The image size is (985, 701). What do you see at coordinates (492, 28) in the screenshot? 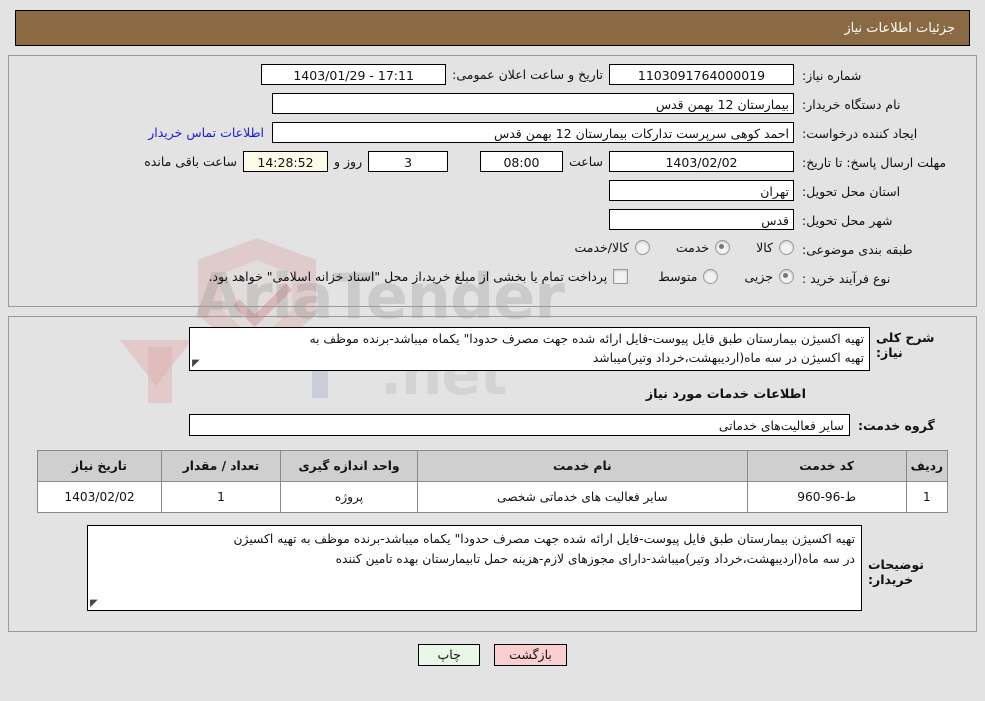
I see `page-title-bar: جزئیات اطلاعات نیاز` at bounding box center [492, 28].